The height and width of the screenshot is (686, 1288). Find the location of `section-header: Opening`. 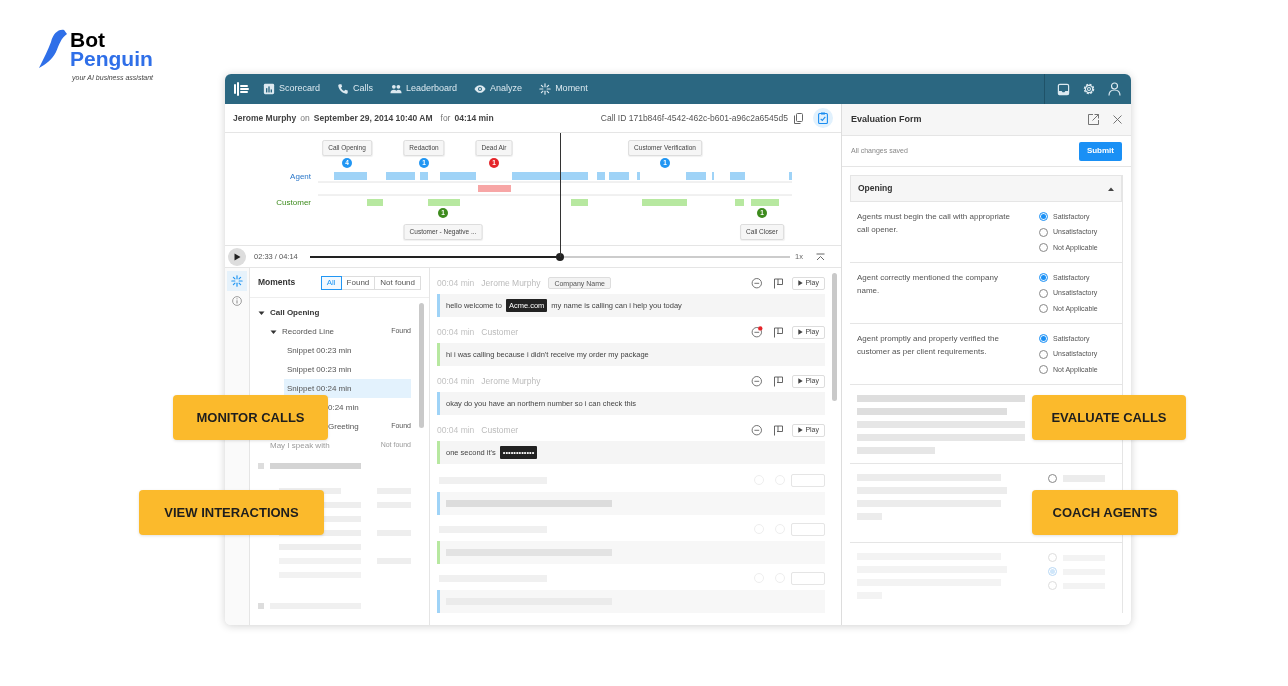

section-header: Opening is located at coordinates (986, 188).